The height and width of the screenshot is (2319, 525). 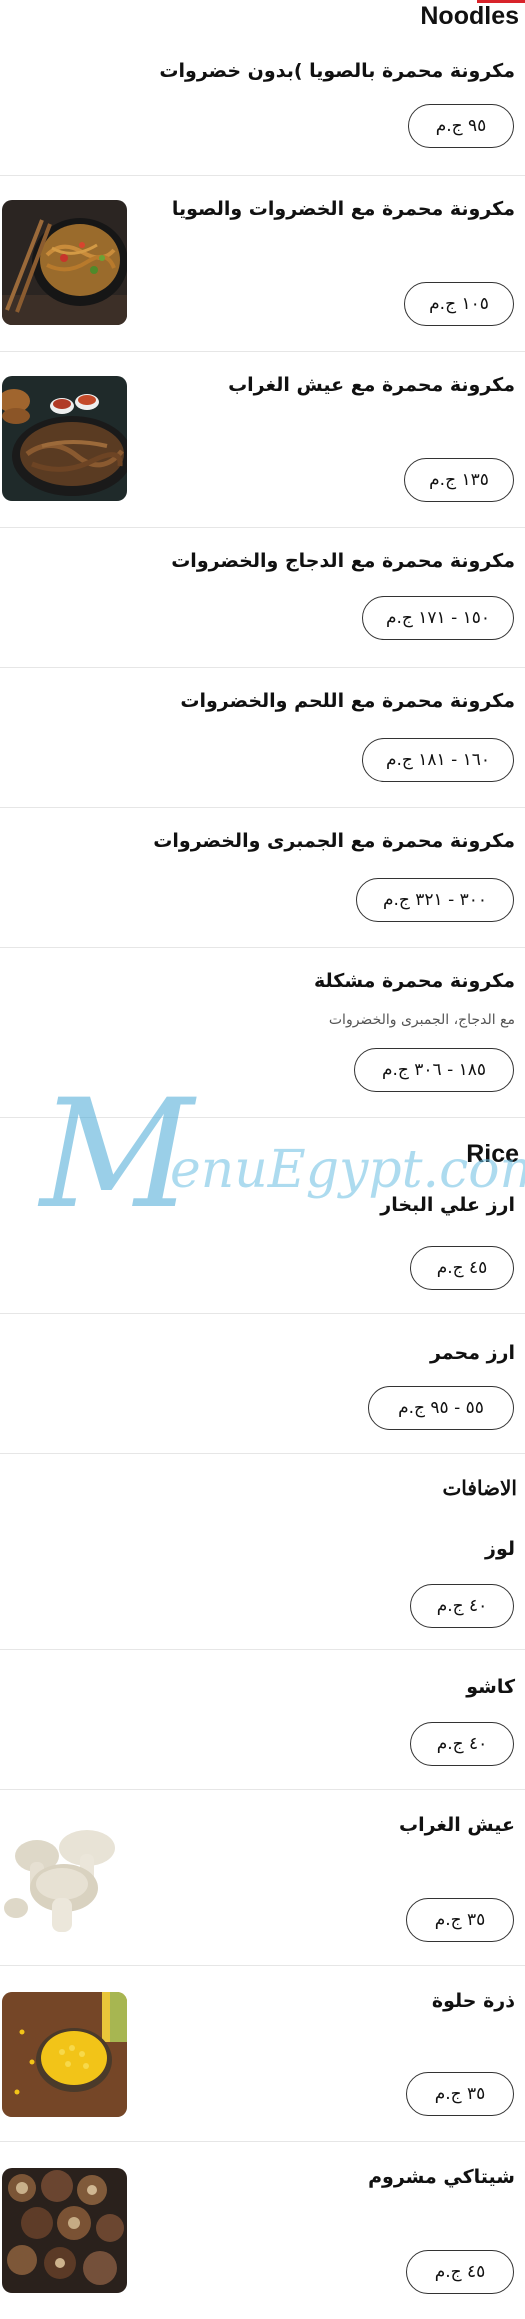 I want to click on sweet-corn-photo, so click(x=64, y=2054).